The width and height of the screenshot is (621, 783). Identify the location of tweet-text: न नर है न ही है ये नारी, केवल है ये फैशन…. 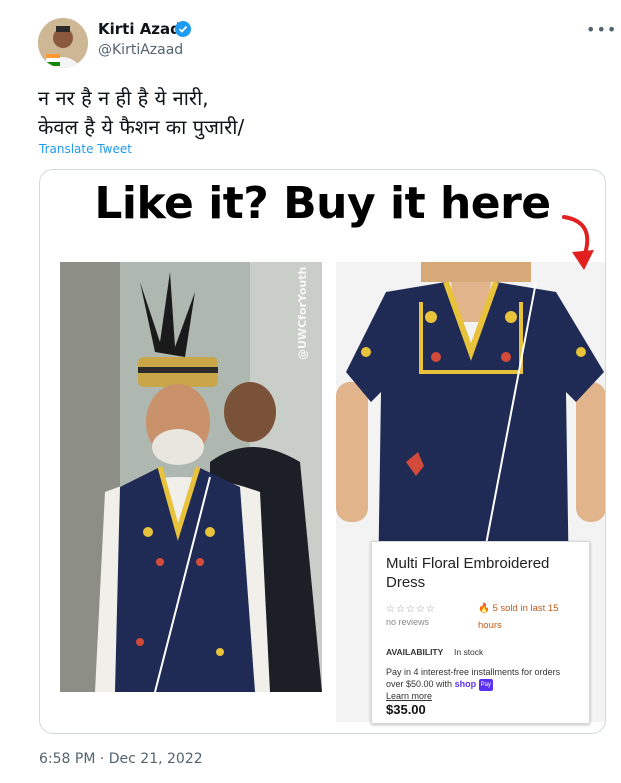
(141, 112).